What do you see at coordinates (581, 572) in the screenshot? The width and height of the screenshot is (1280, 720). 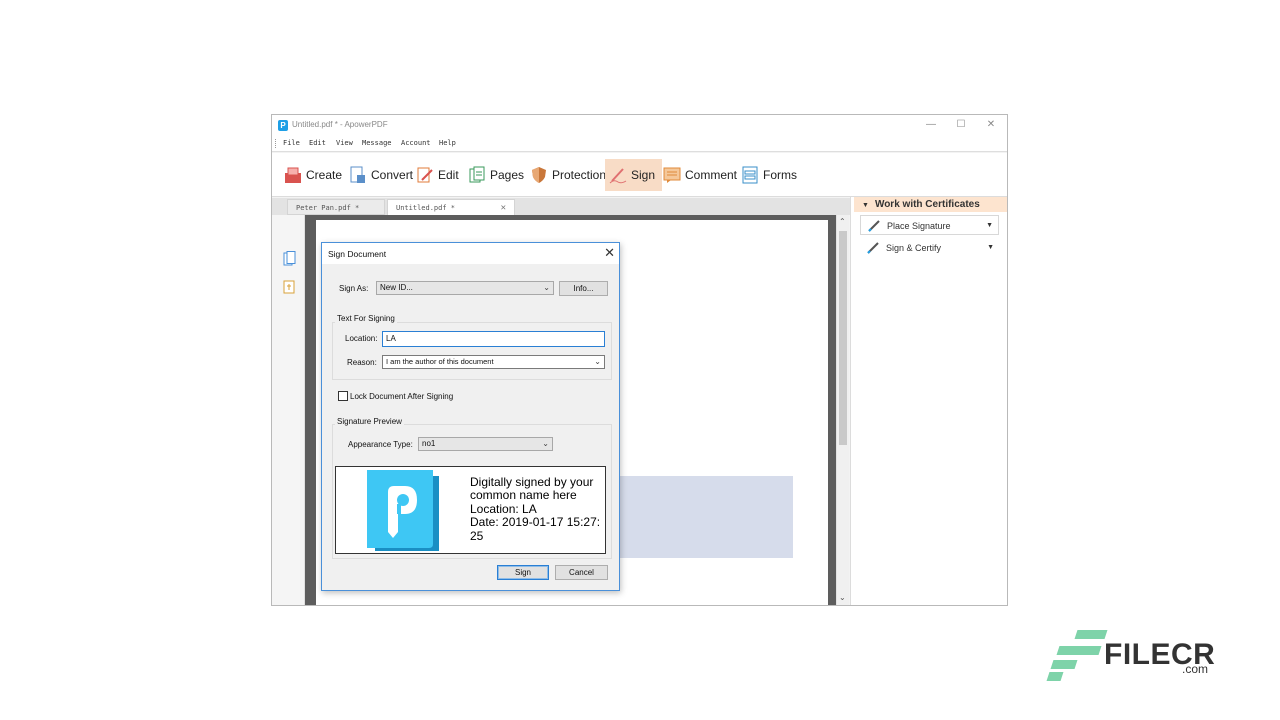 I see `cancel-button: Cancel` at bounding box center [581, 572].